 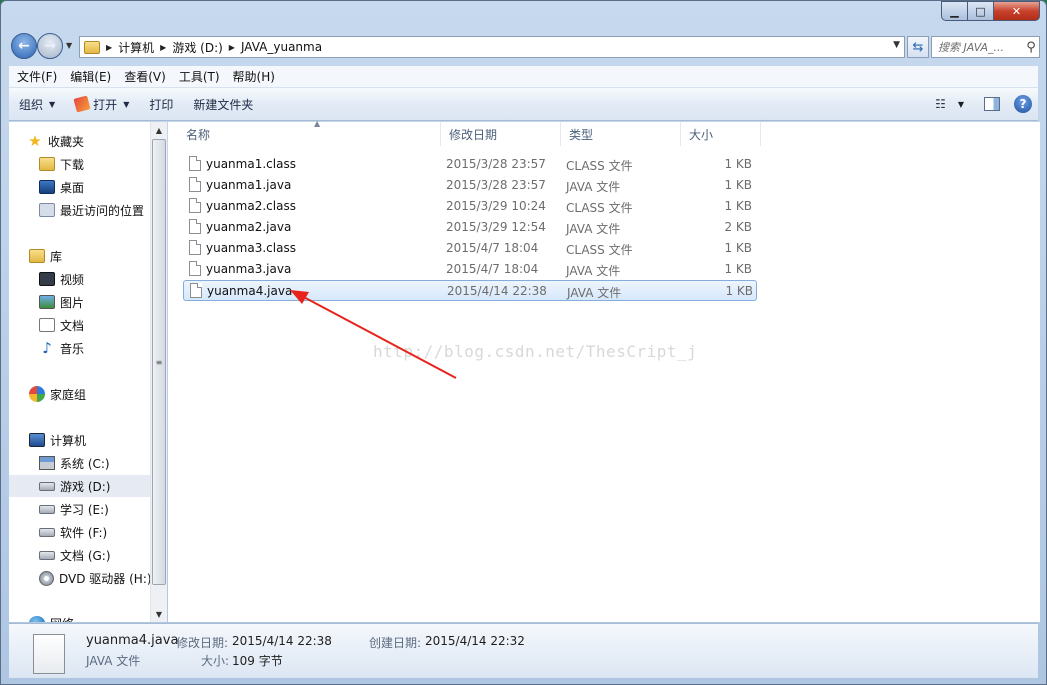 I want to click on nav-label: 最近访问的位置, so click(x=102, y=210).